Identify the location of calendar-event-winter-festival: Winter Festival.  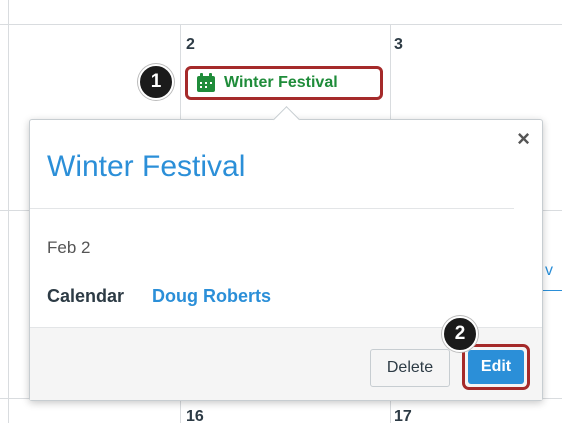
(284, 83).